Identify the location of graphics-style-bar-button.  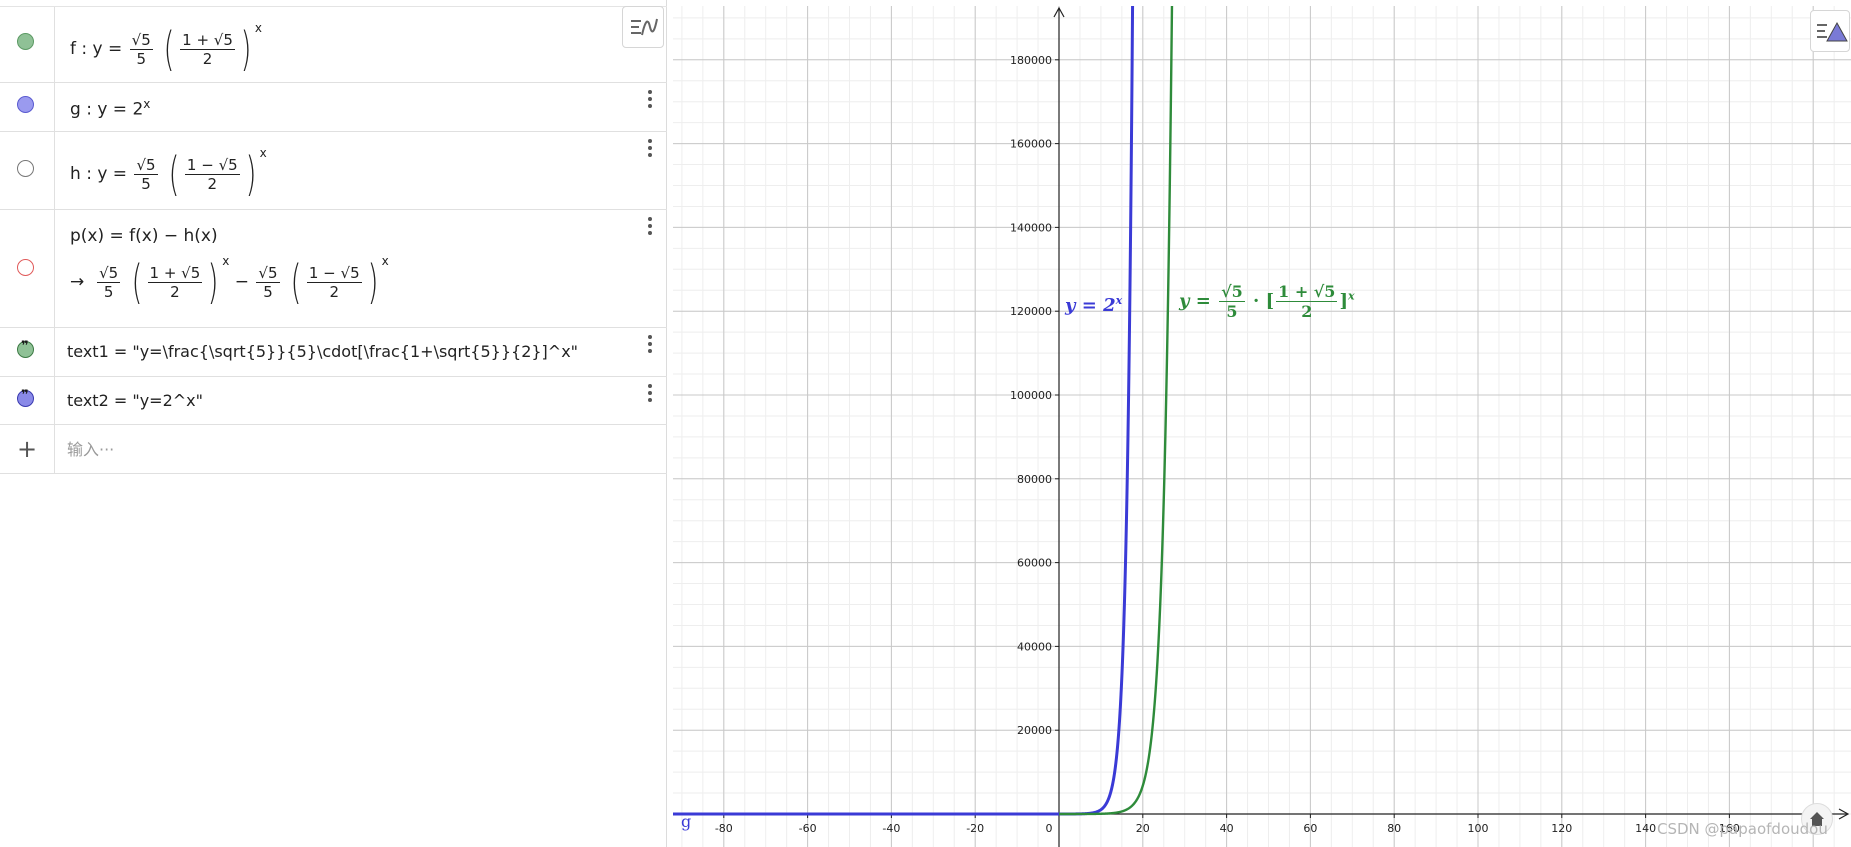
(1830, 31).